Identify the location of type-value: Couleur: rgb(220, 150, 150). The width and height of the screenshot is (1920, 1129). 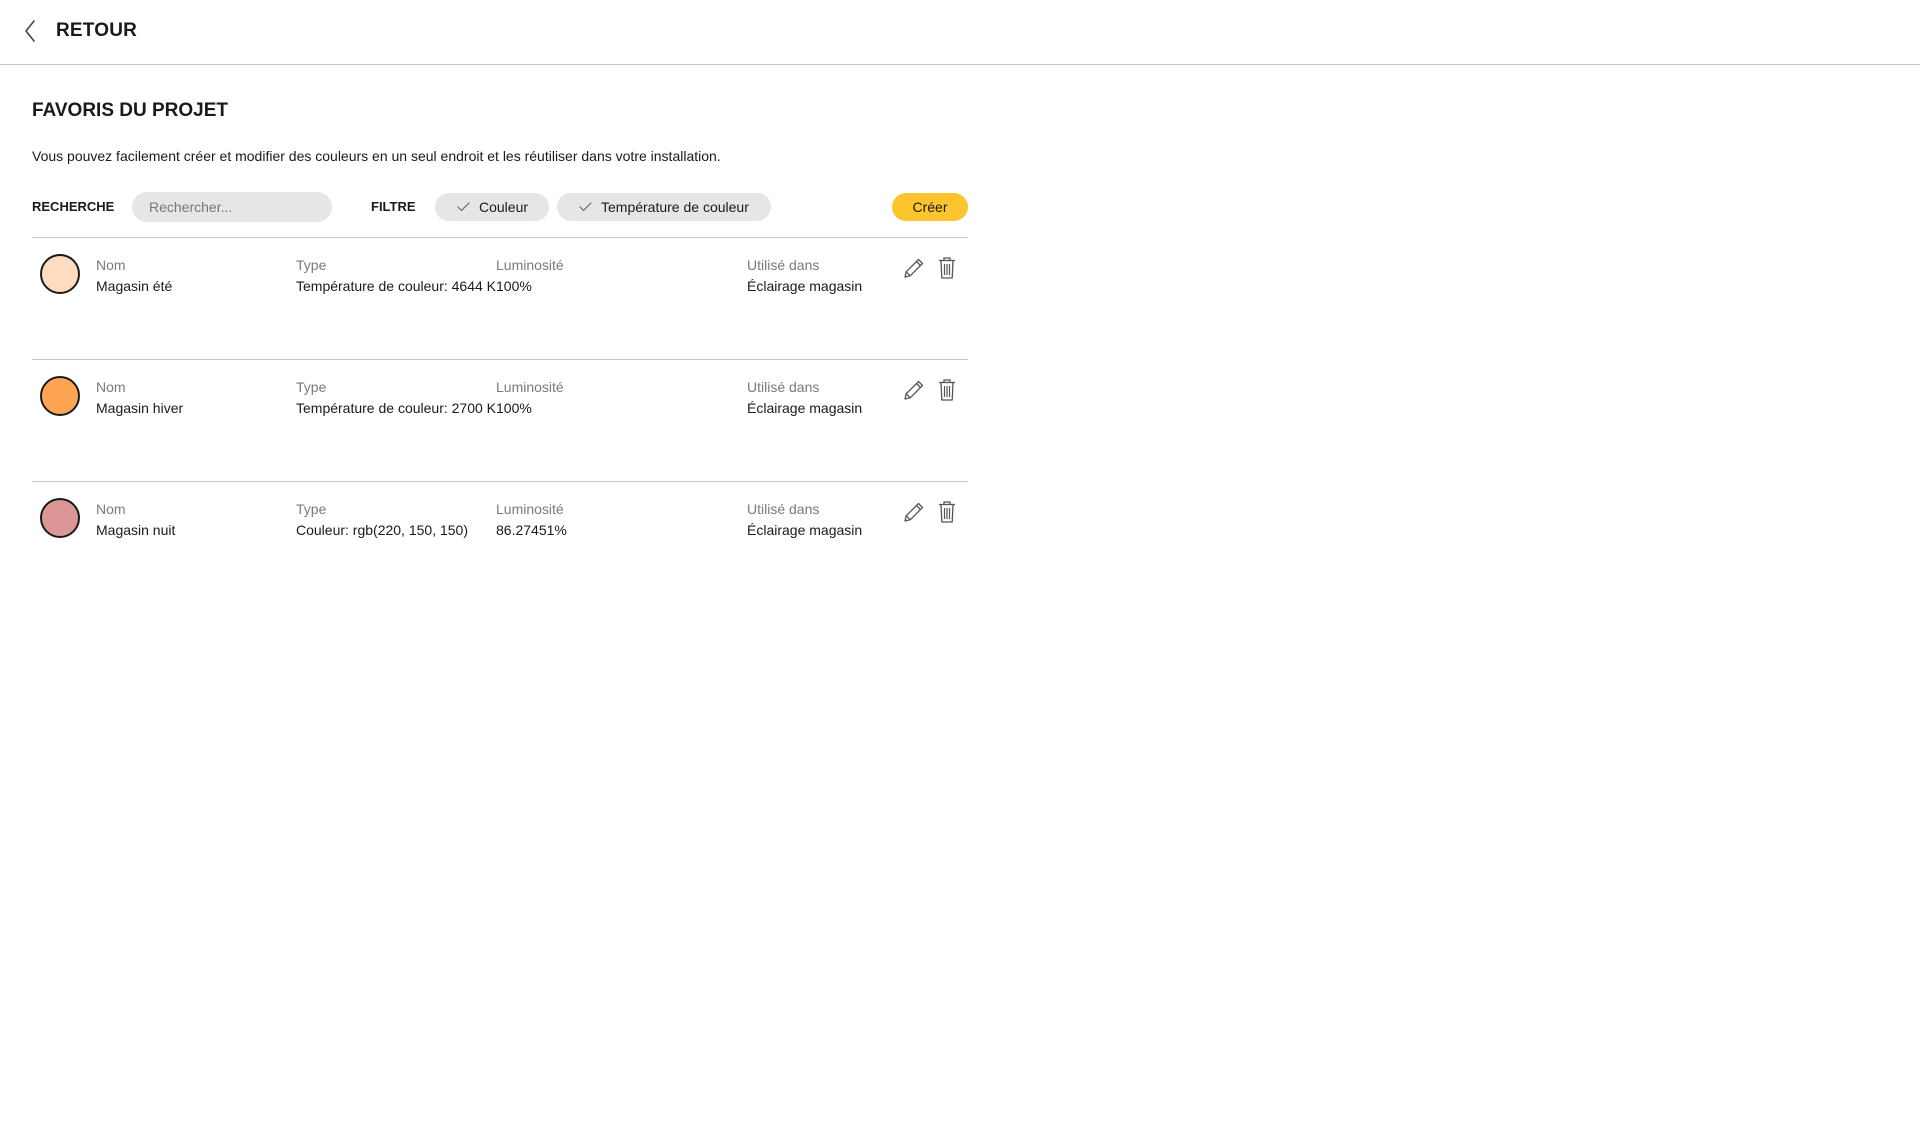
(382, 530).